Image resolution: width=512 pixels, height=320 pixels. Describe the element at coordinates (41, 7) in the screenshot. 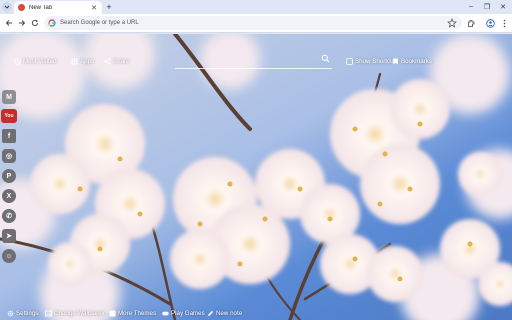

I see `tab-title: New Tab` at that location.